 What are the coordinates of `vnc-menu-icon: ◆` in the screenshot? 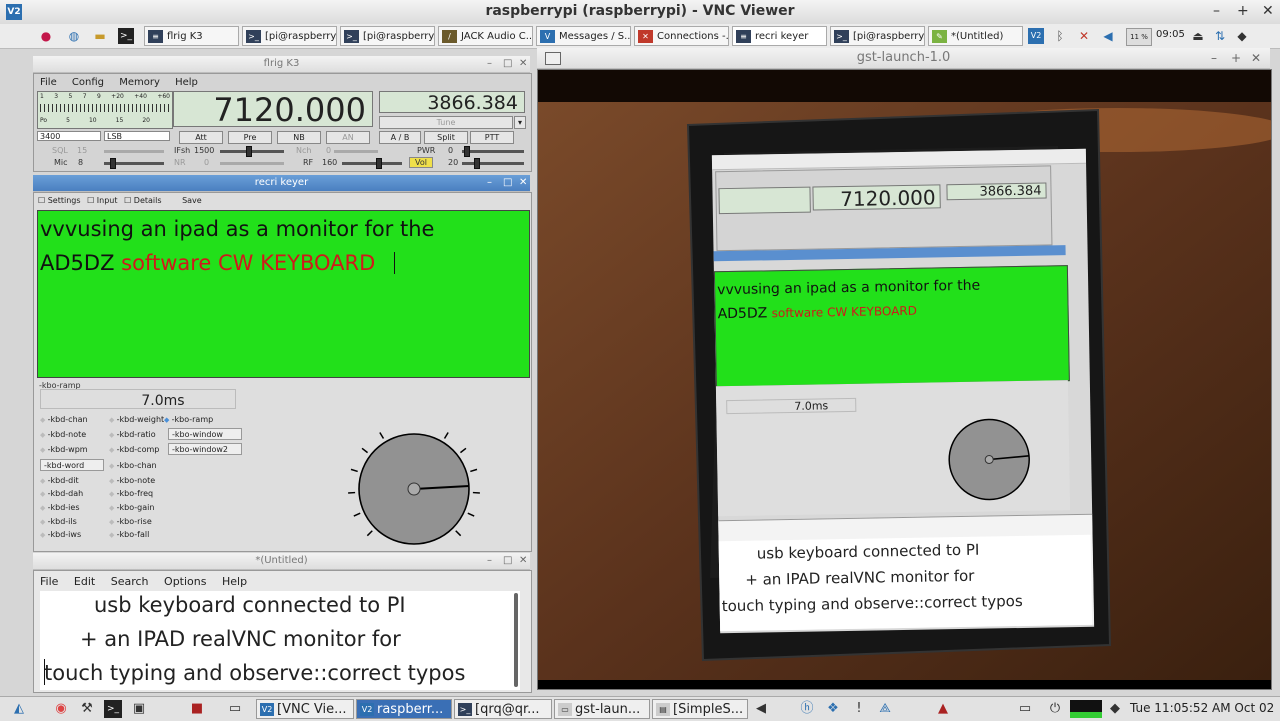 It's located at (1242, 36).